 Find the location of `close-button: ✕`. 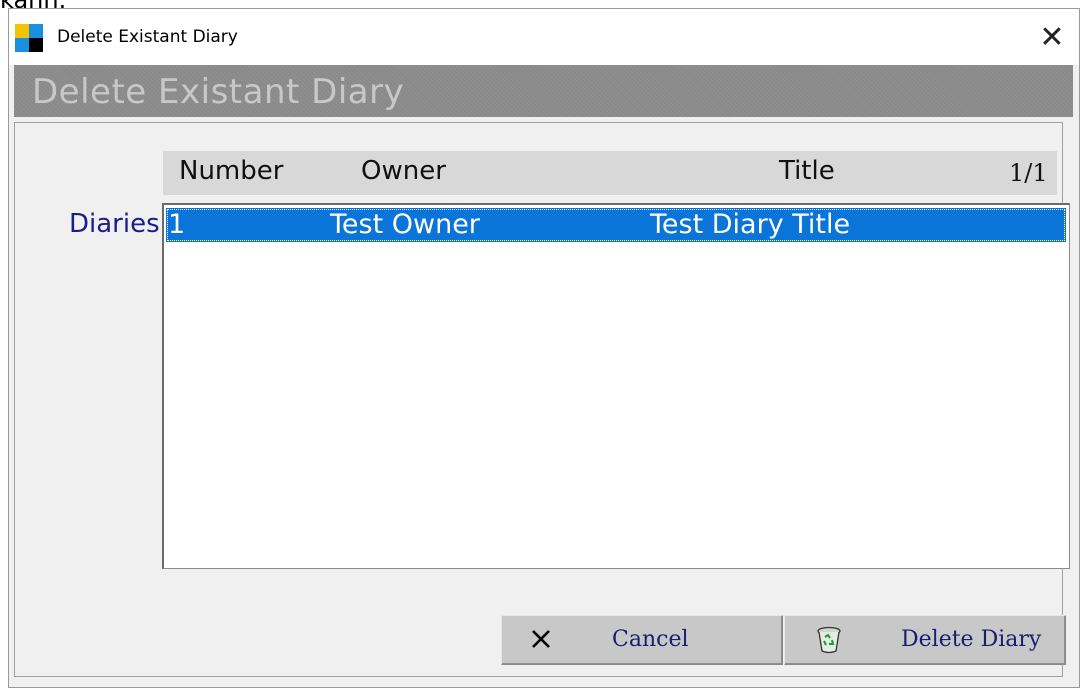

close-button: ✕ is located at coordinates (1052, 37).